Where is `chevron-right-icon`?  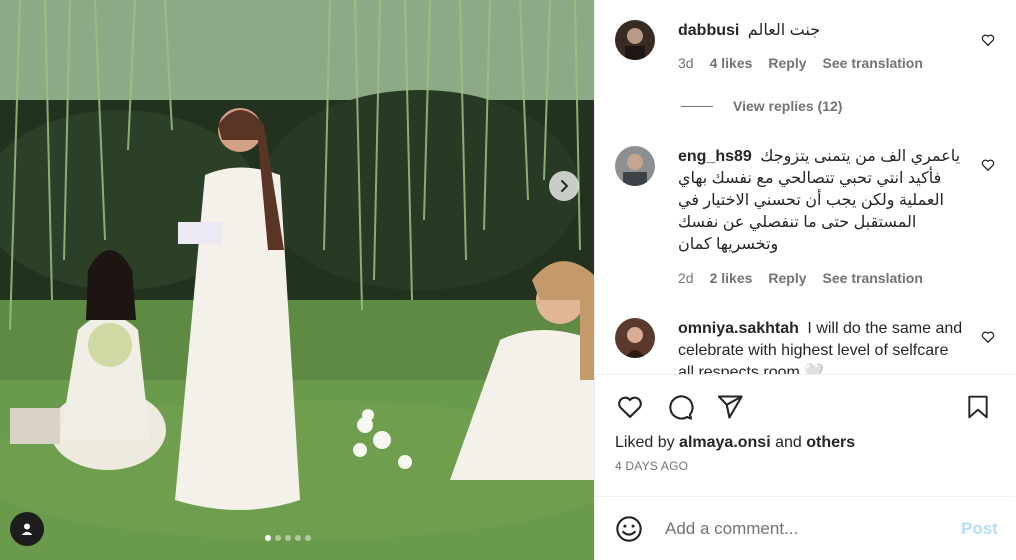 chevron-right-icon is located at coordinates (564, 186).